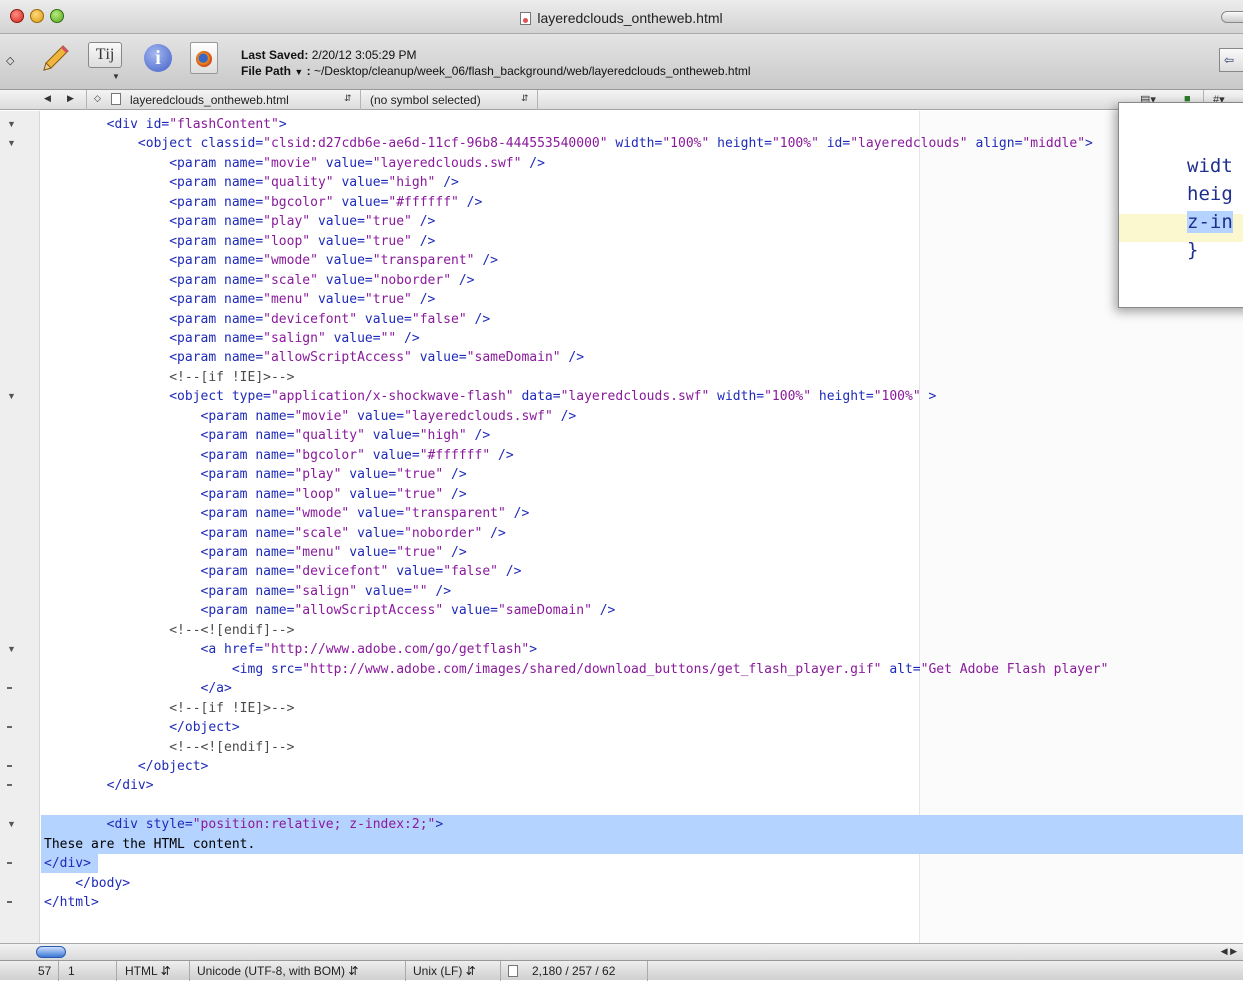 The height and width of the screenshot is (981, 1243). What do you see at coordinates (1180, 205) in the screenshot?
I see `overlapping-editor-window: widt heig z-in }` at bounding box center [1180, 205].